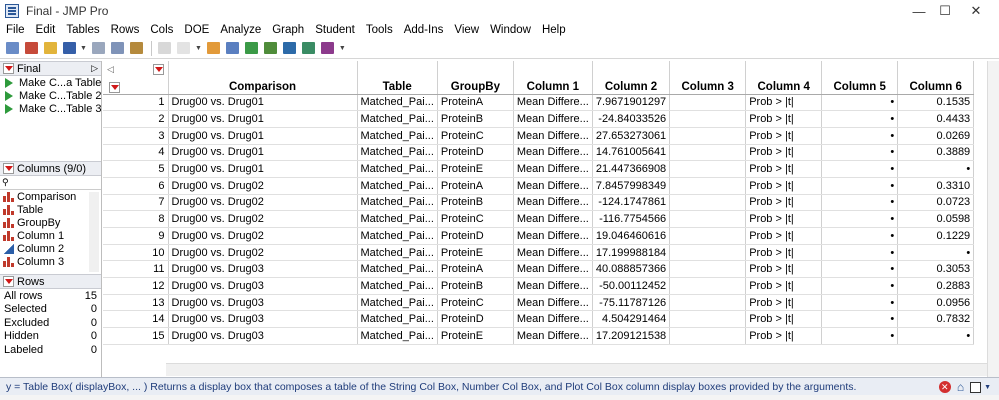  I want to click on journal-icon, so click(165, 48).